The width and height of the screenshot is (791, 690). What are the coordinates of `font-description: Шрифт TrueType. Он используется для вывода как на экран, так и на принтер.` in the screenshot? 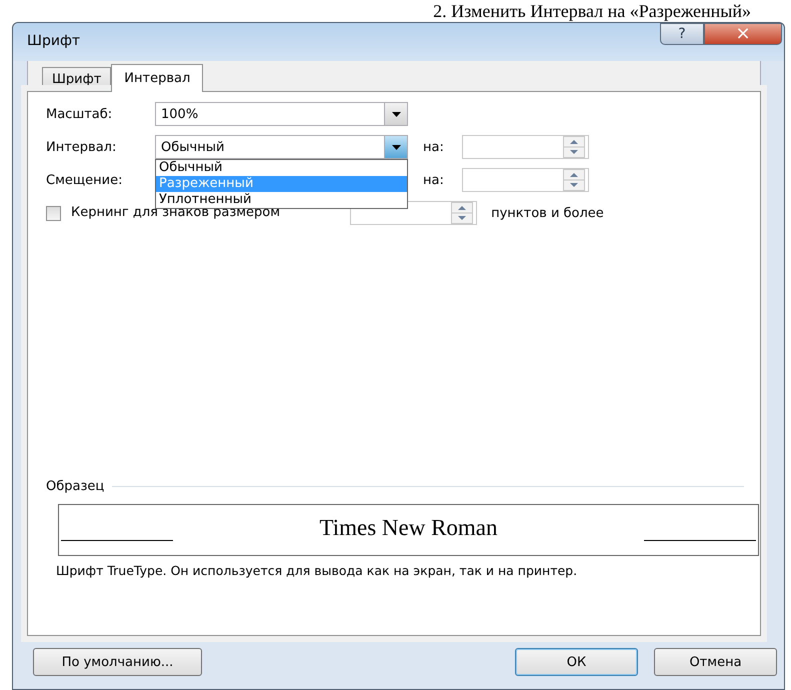 It's located at (317, 570).